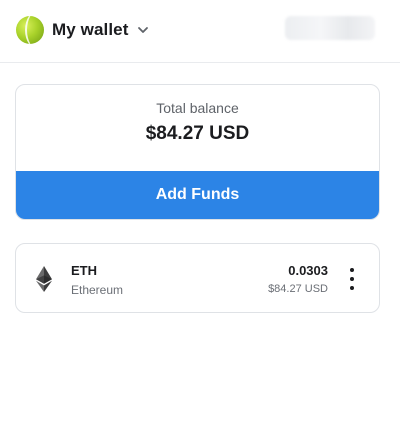 This screenshot has height=421, width=400. What do you see at coordinates (298, 289) in the screenshot?
I see `asset-fiat-value: $84.27 USD` at bounding box center [298, 289].